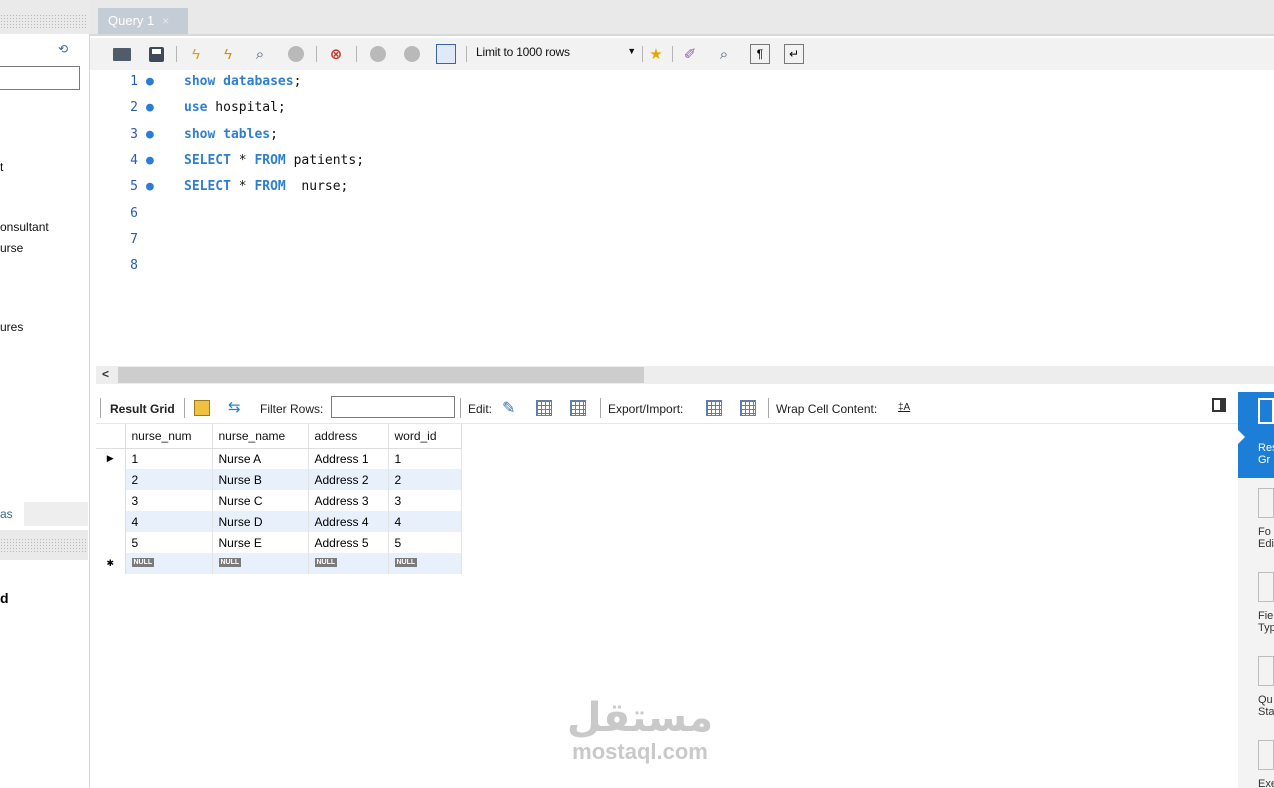  Describe the element at coordinates (260, 521) in the screenshot. I see `table-cell: Nurse D` at that location.